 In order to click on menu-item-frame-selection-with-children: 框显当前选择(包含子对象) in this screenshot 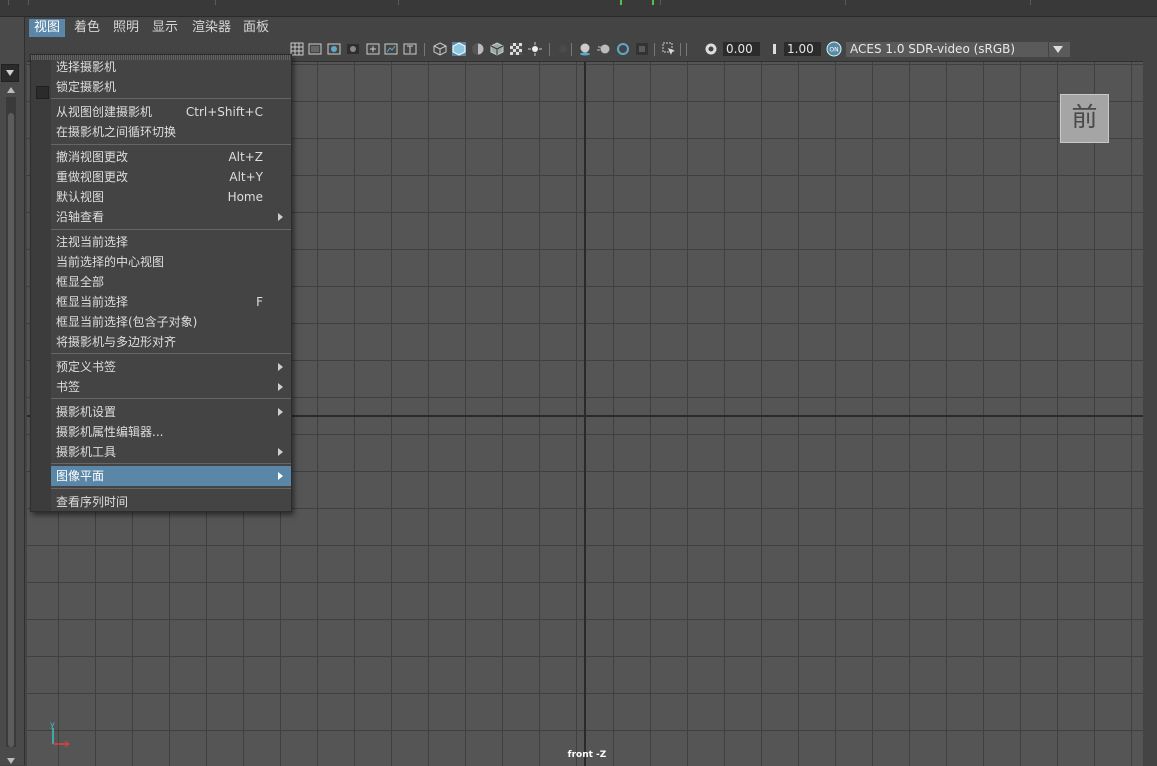, I will do `click(171, 322)`.